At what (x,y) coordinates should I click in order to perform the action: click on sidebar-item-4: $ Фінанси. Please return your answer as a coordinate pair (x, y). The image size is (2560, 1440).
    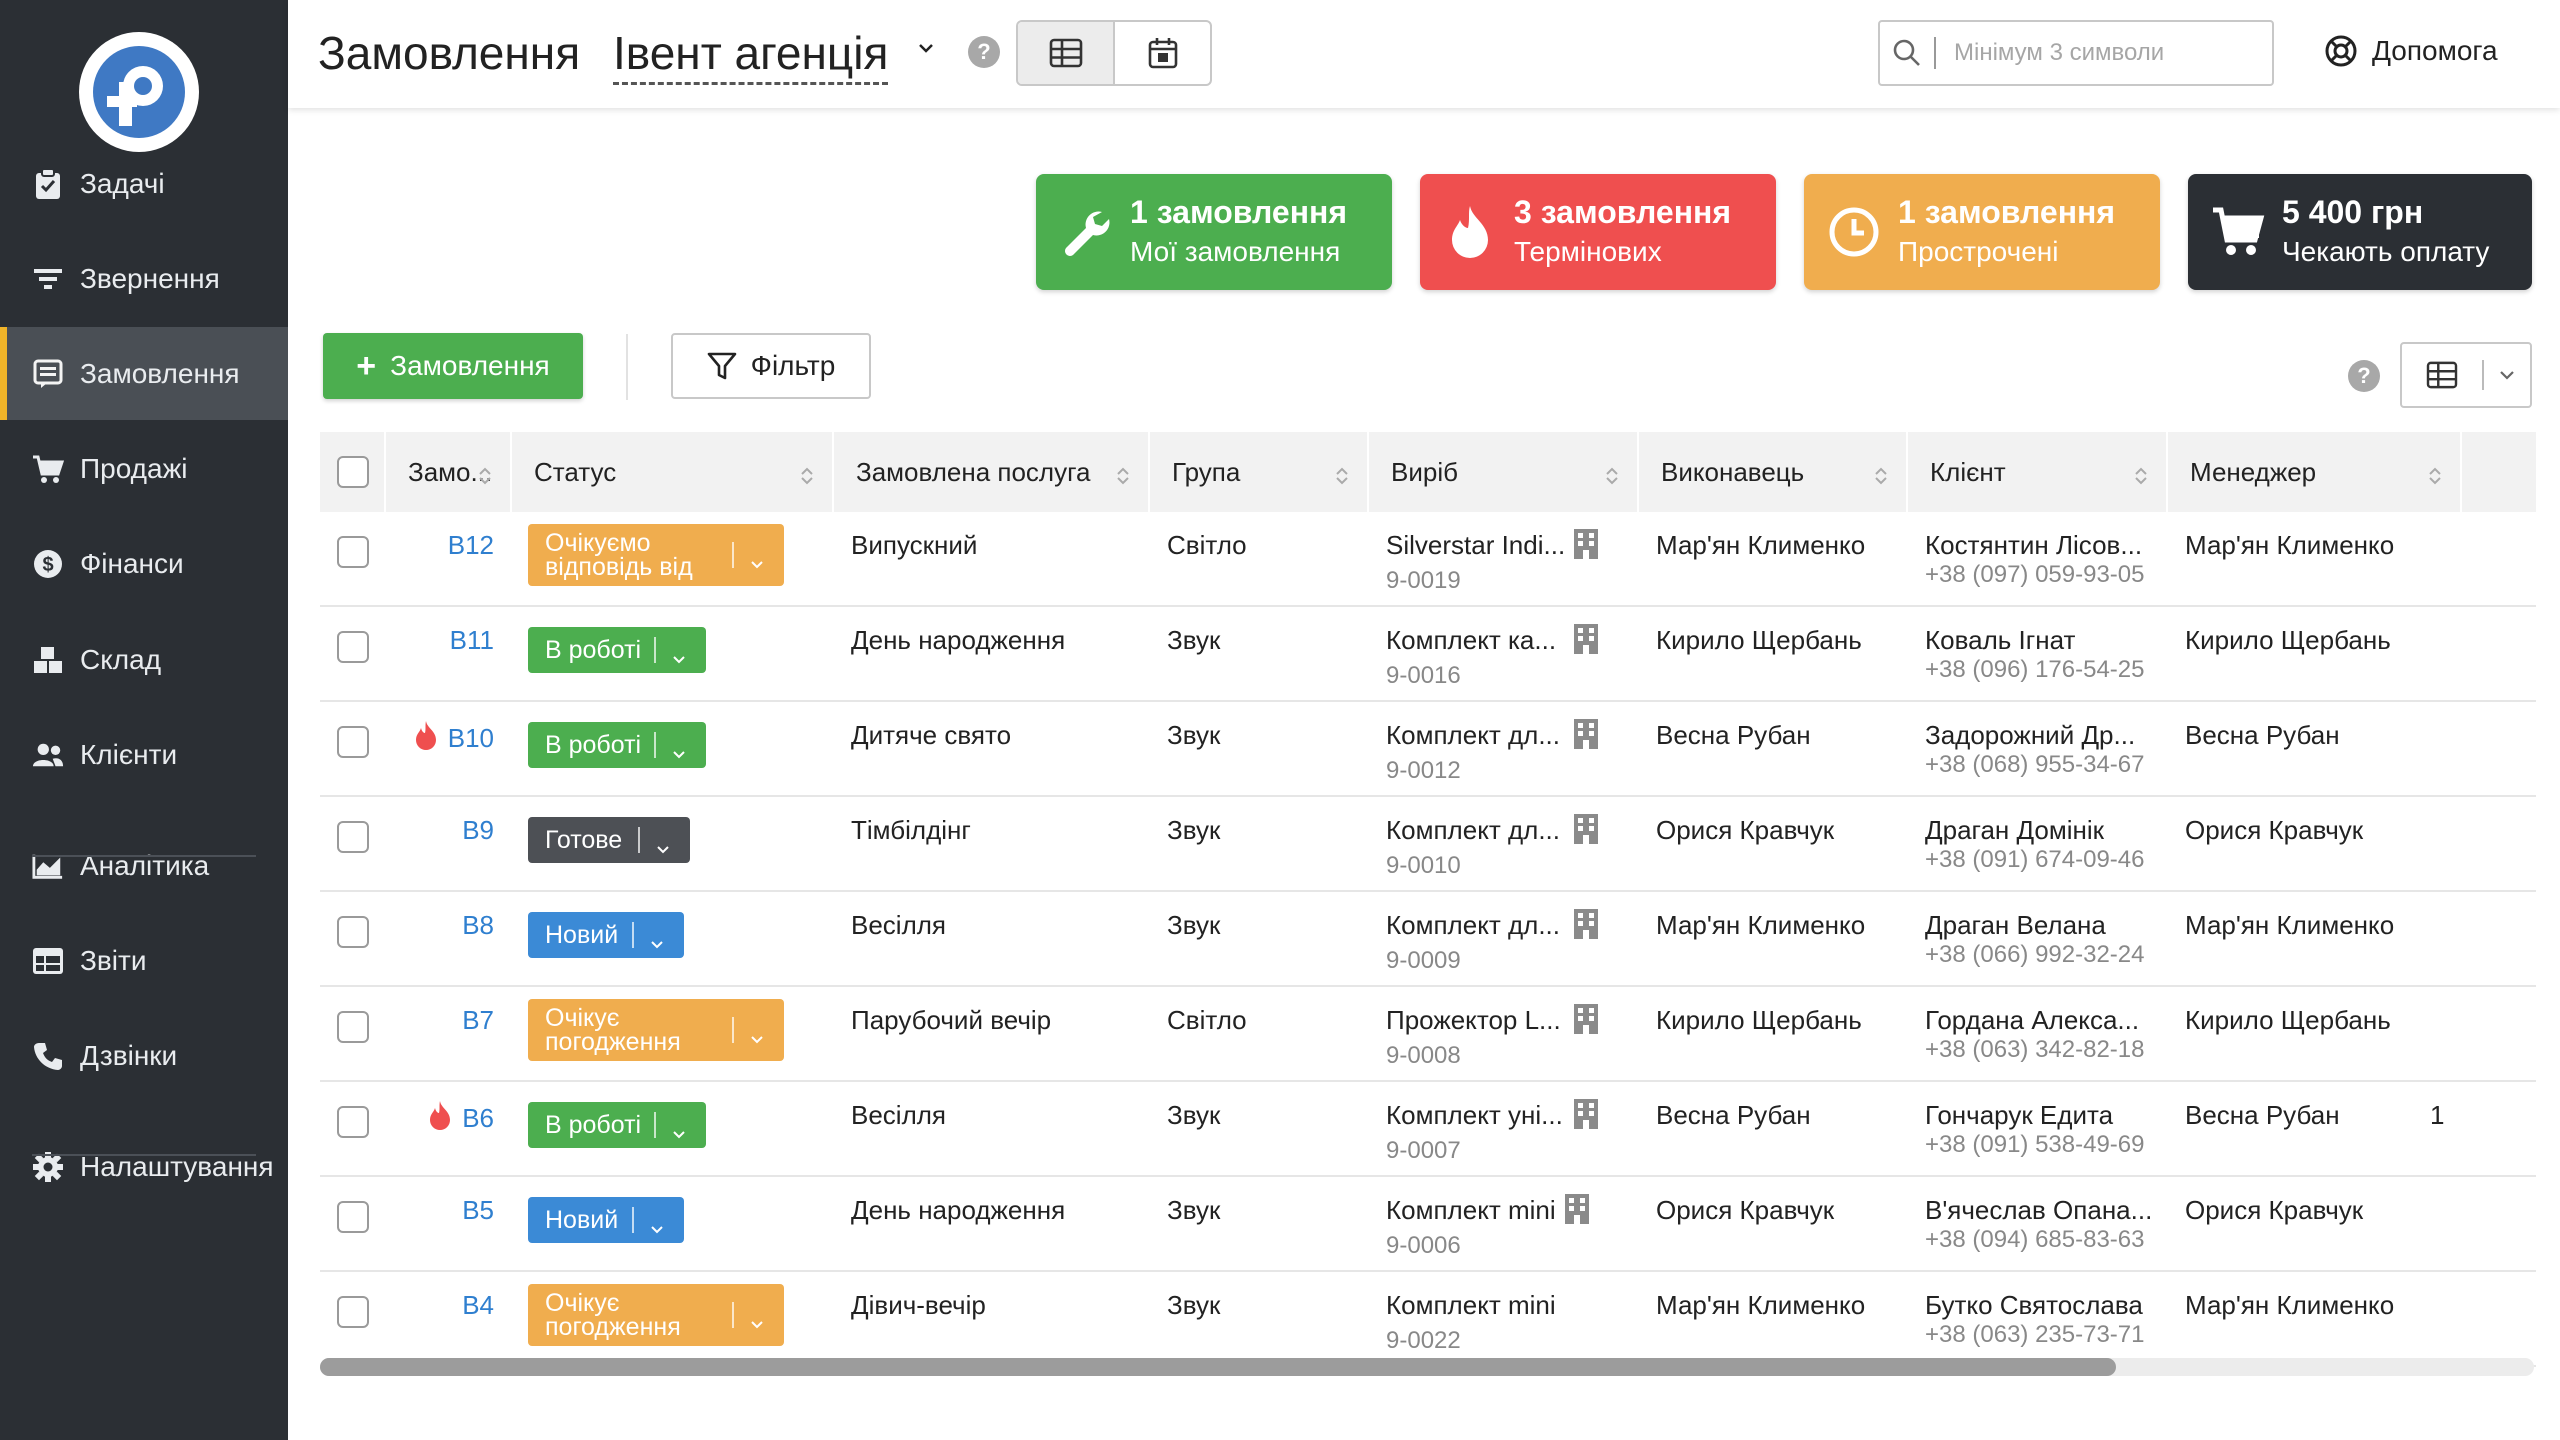
    Looking at the image, I should click on (144, 563).